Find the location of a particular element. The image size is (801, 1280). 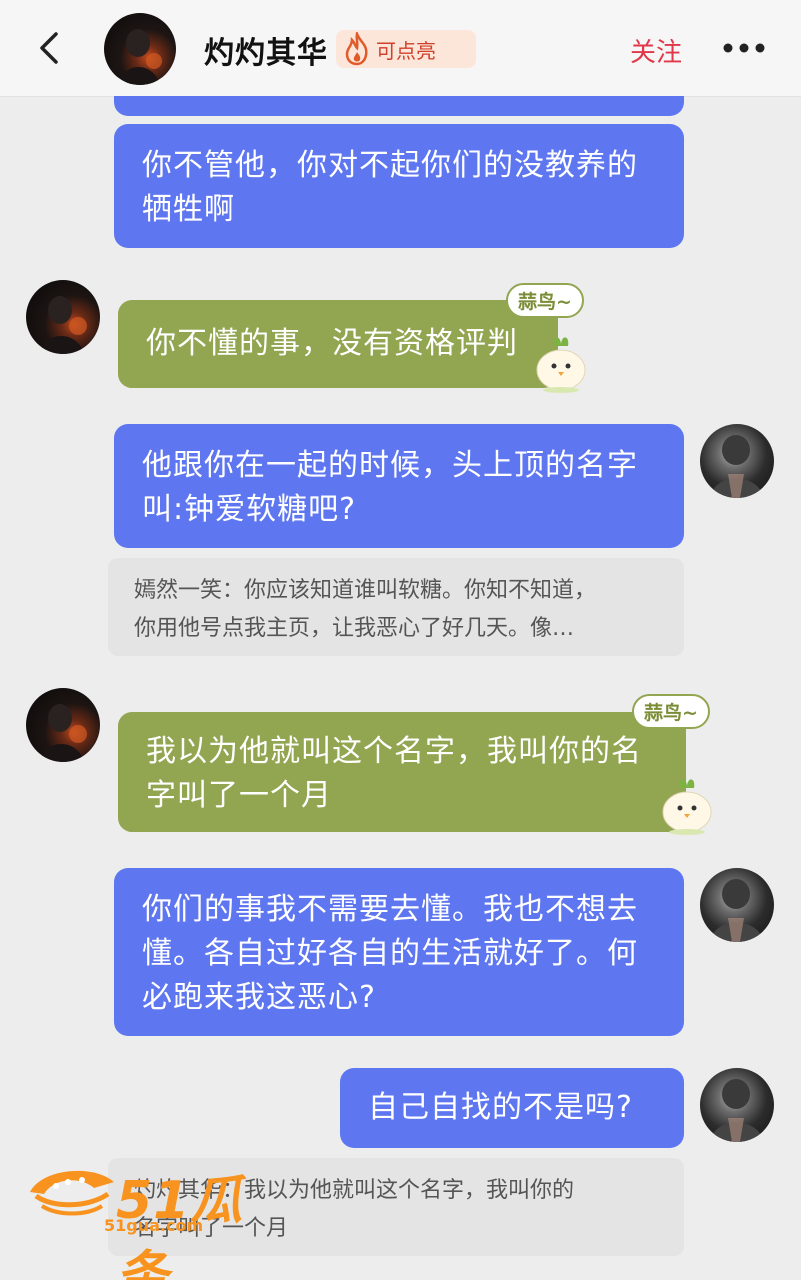

chevron-left-icon is located at coordinates (49, 48).